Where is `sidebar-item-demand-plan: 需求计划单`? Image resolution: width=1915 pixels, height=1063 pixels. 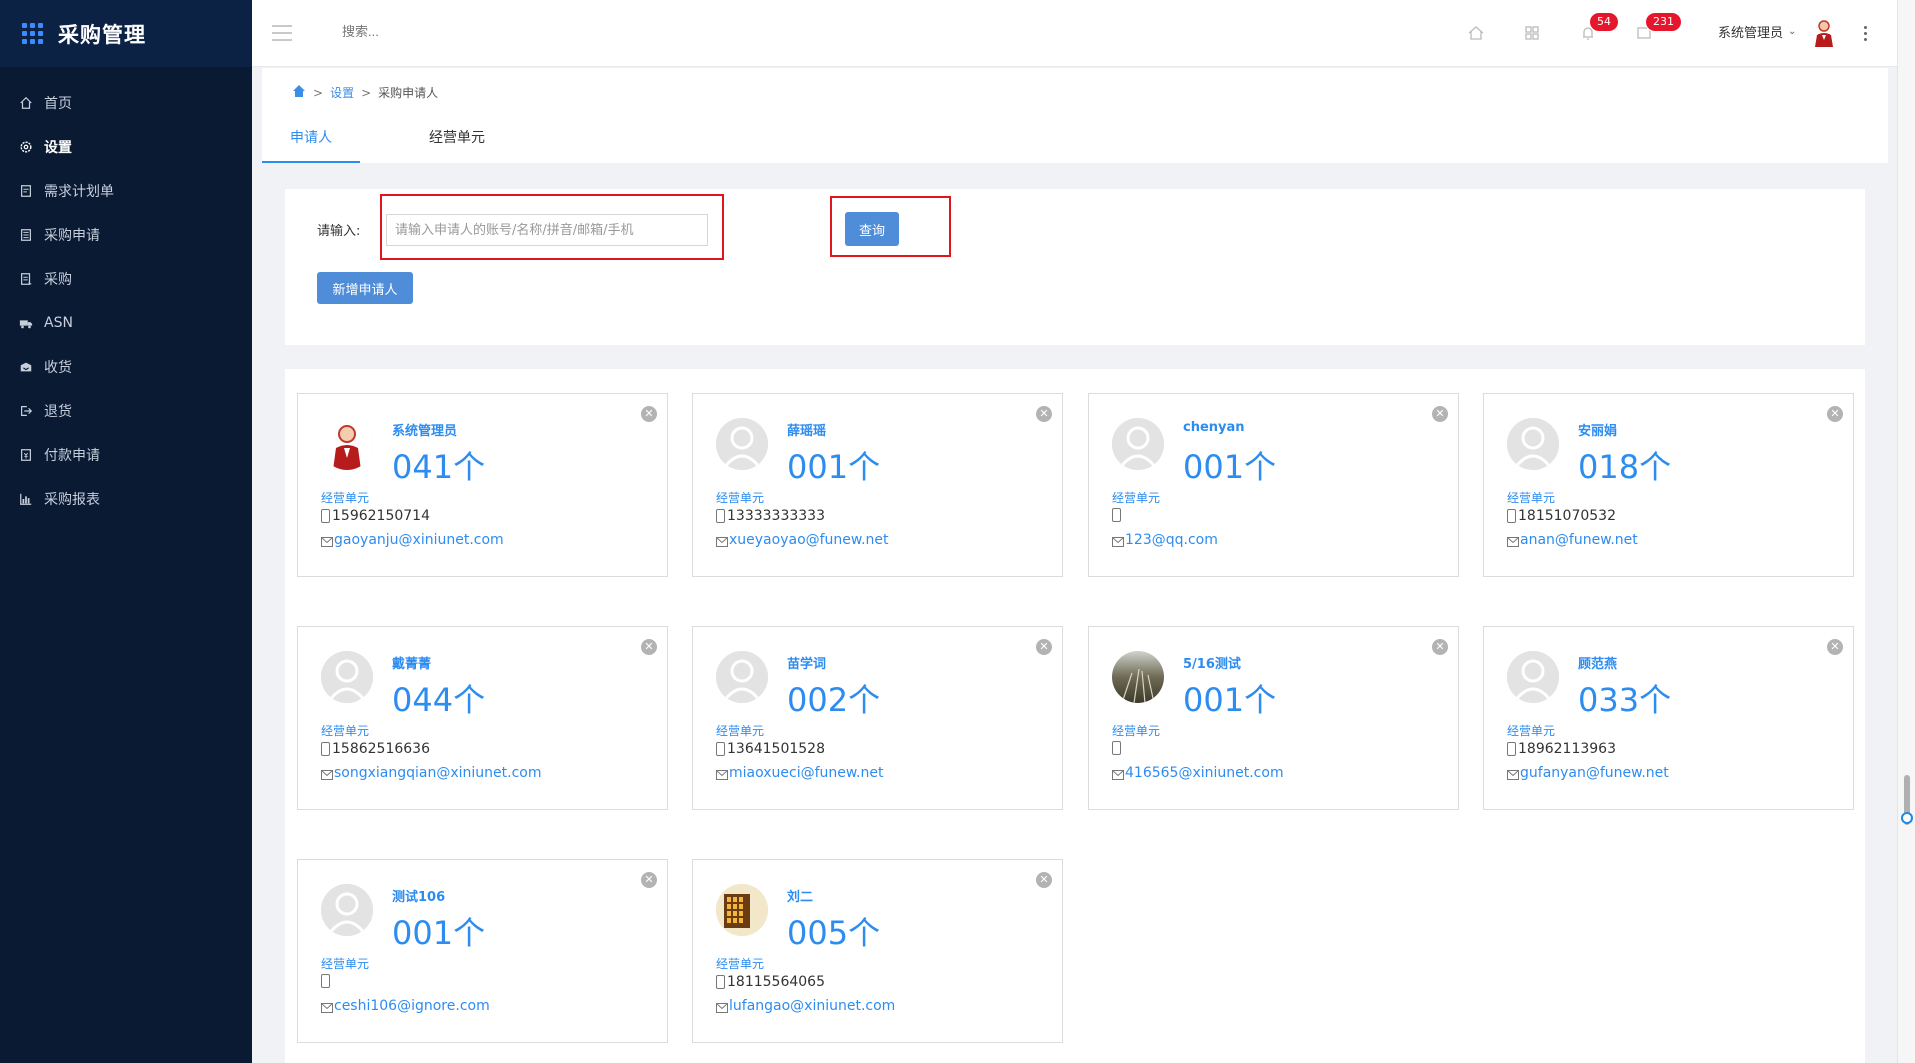
sidebar-item-demand-plan: 需求计划单 is located at coordinates (126, 191).